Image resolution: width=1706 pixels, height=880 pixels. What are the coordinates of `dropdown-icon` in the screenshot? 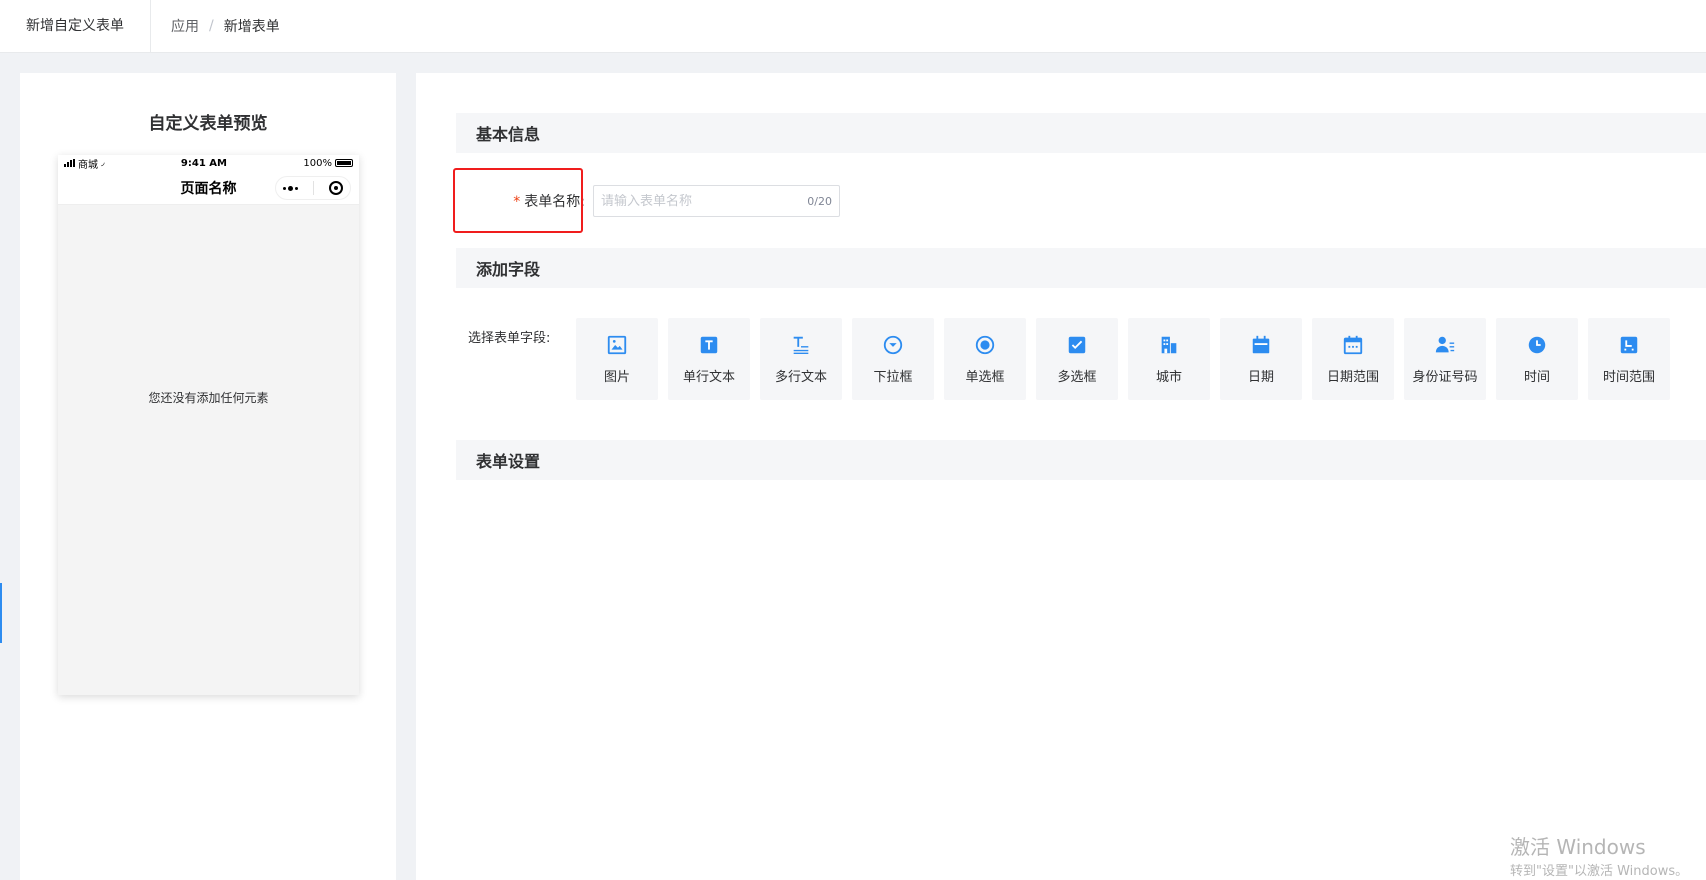 It's located at (893, 344).